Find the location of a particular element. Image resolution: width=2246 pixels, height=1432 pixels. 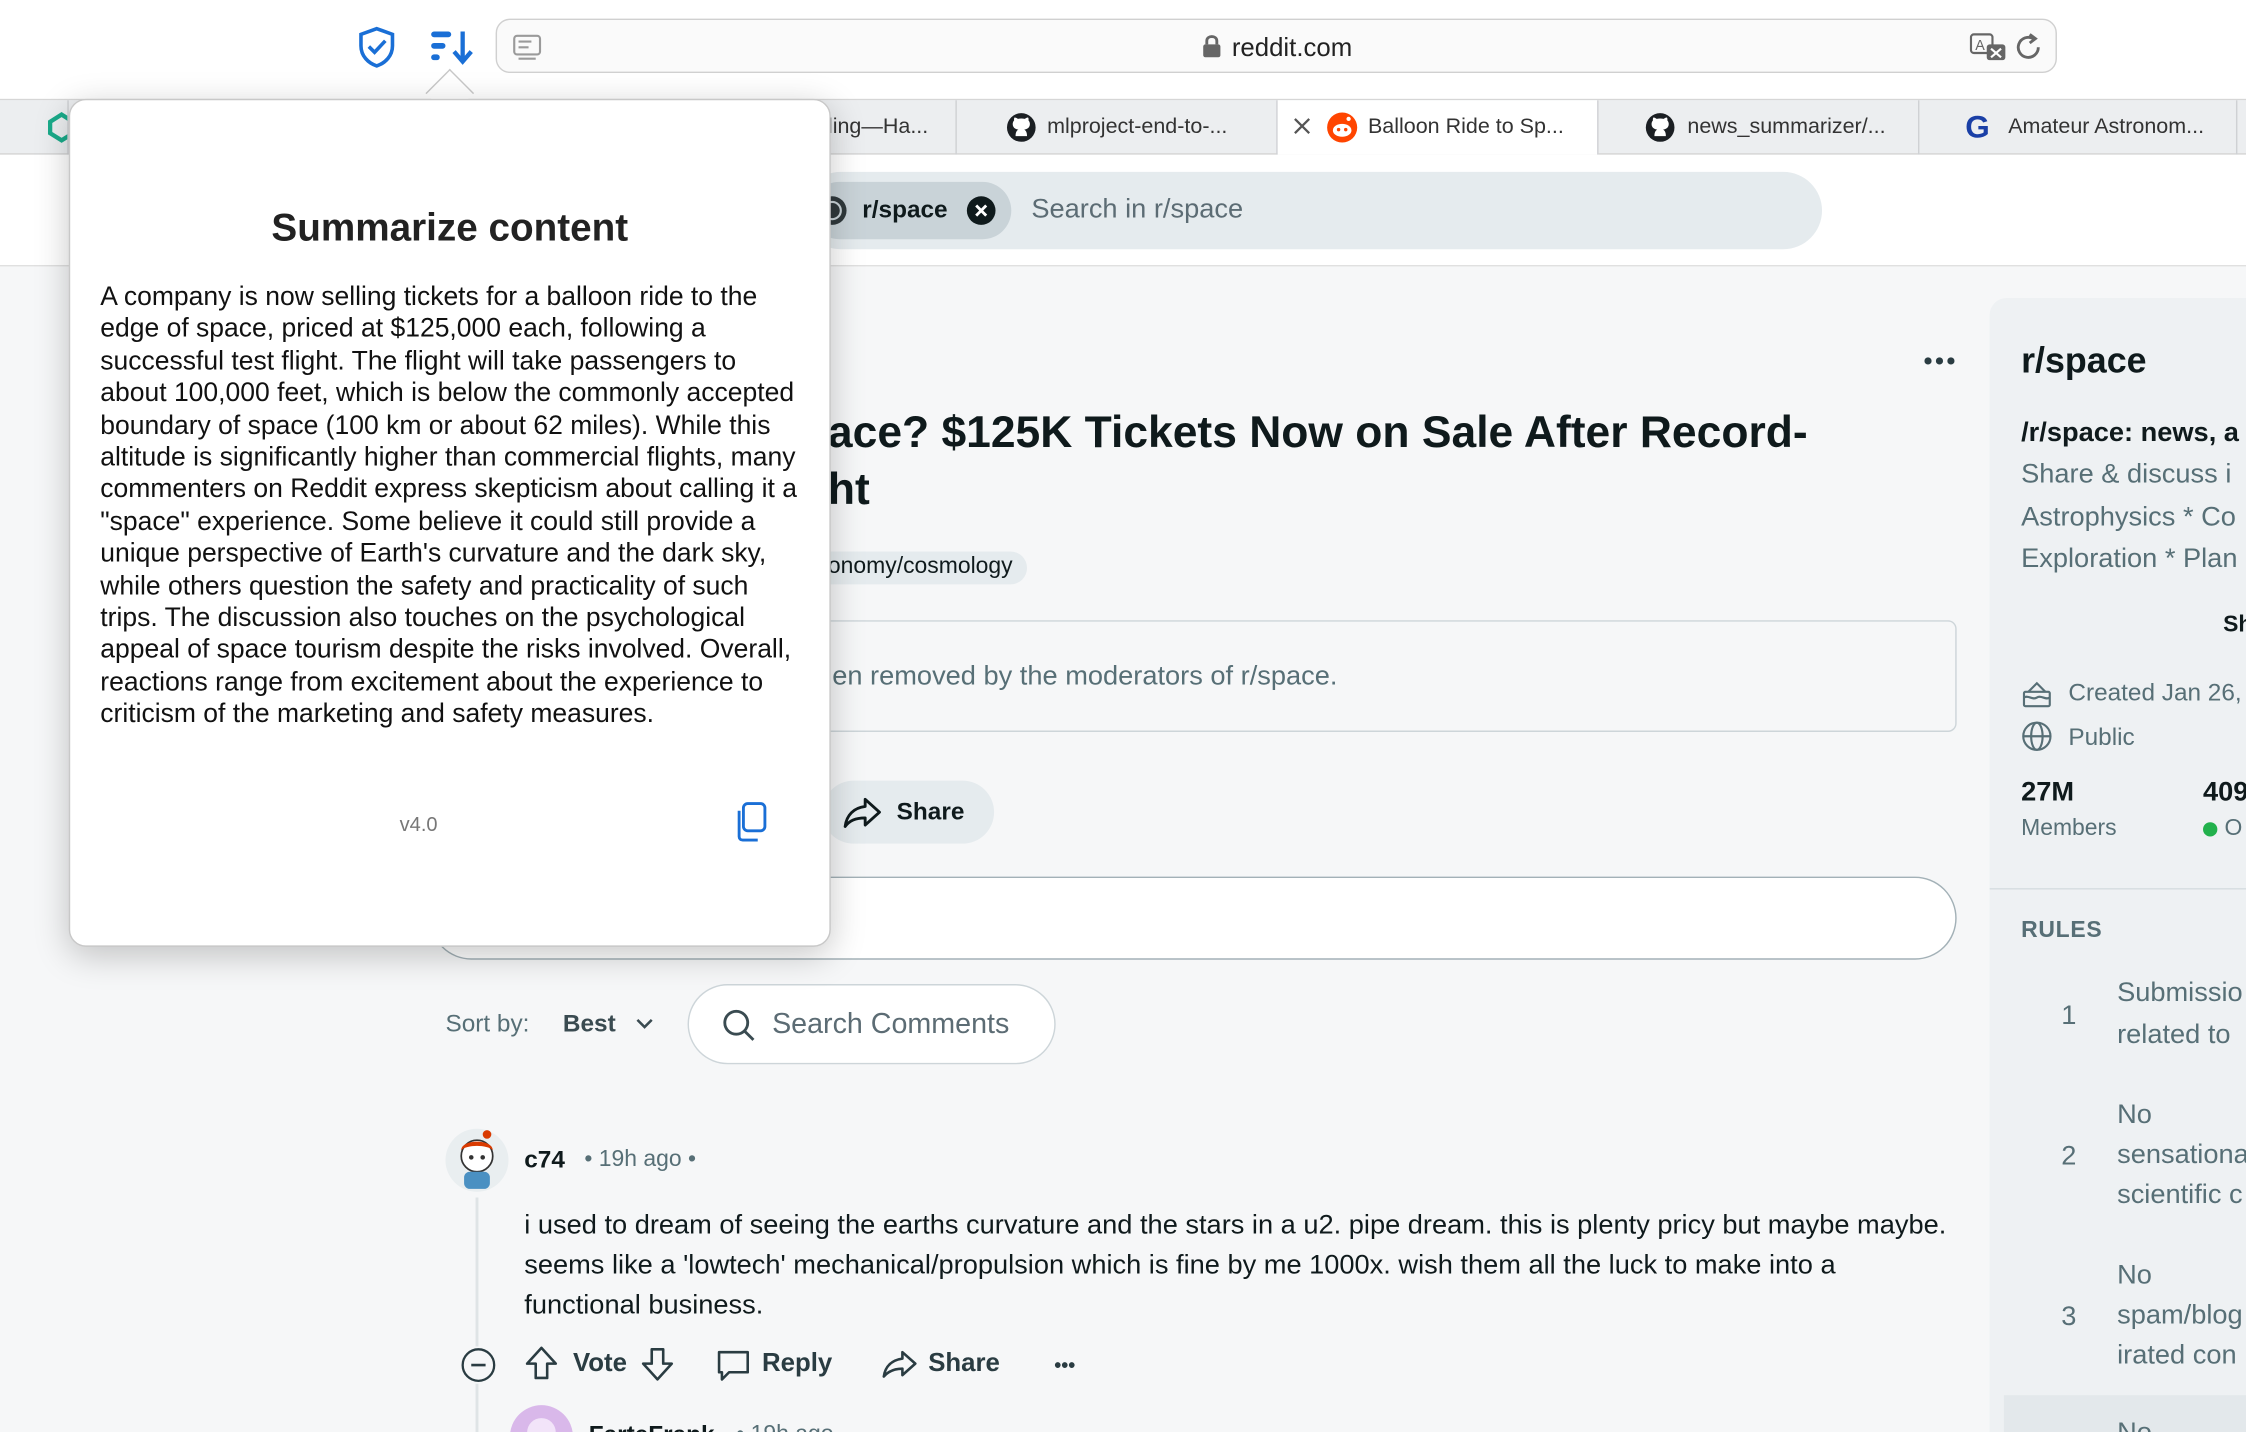

reply-timestamp: • 19h ago is located at coordinates (784, 1427).